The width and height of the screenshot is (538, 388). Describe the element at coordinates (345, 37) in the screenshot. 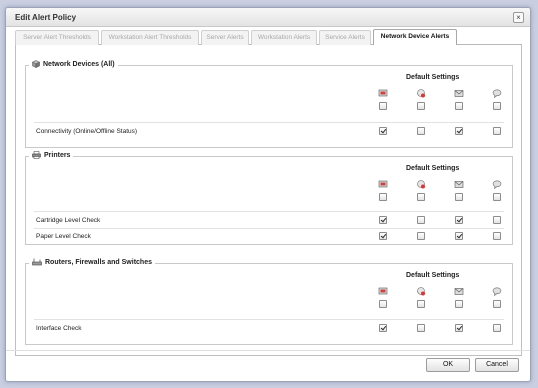

I see `tab-service-alerts: Service Alerts` at that location.